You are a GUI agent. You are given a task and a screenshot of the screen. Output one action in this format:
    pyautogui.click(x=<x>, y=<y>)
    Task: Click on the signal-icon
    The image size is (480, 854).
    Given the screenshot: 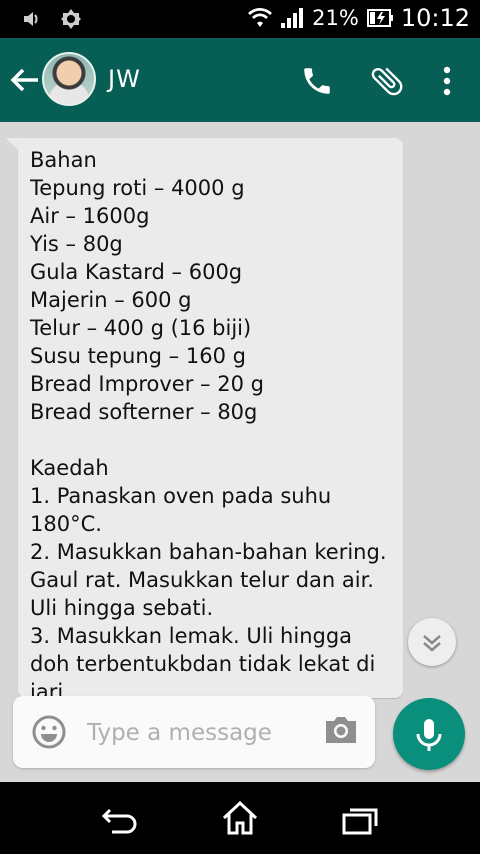 What is the action you would take?
    pyautogui.click(x=292, y=18)
    